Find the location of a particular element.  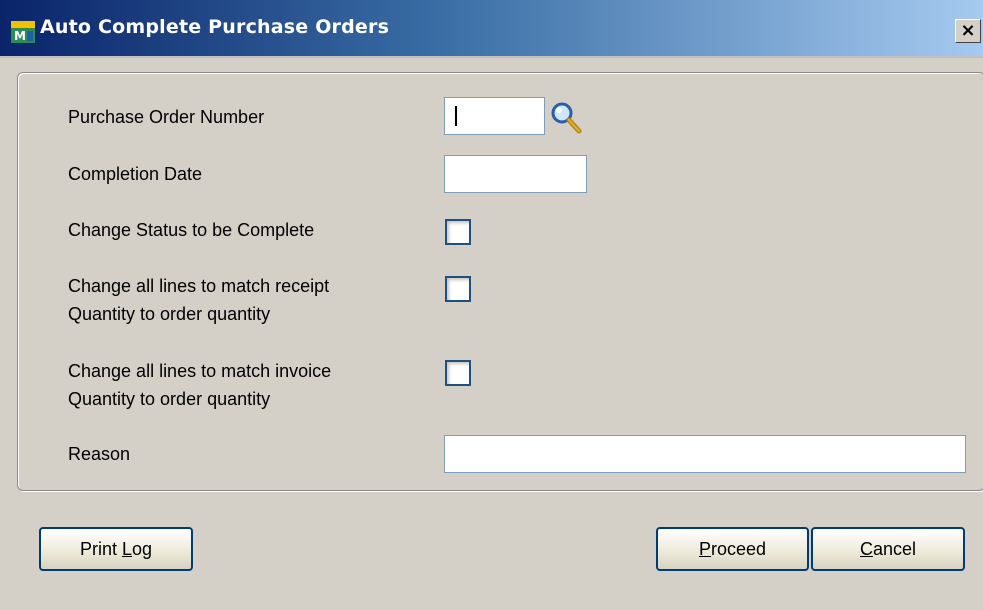

cancel-button: Cancel is located at coordinates (888, 549).